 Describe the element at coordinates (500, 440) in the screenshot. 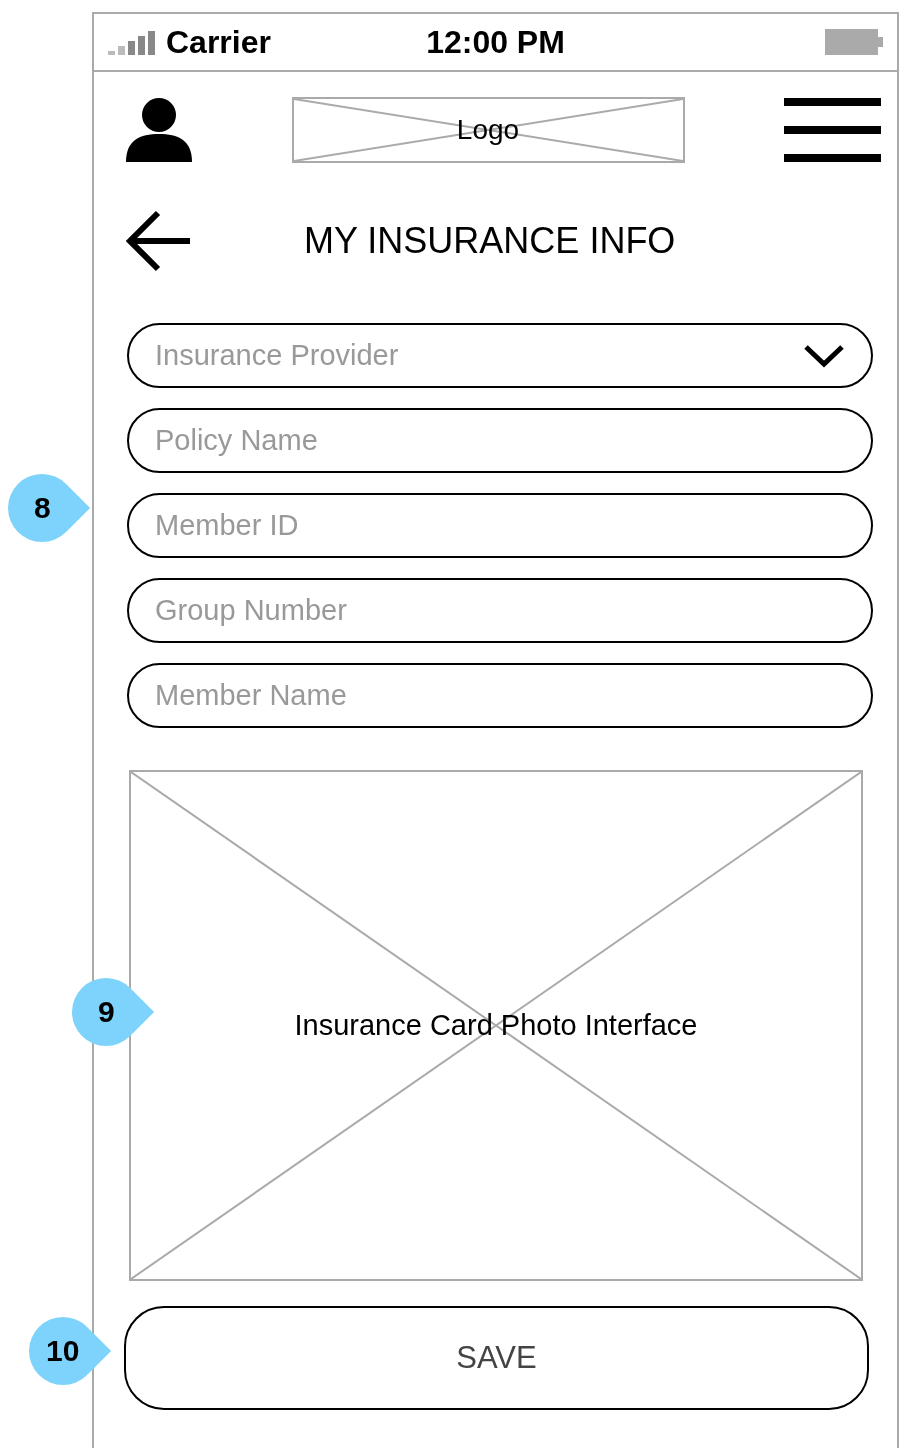

I see `input-field: Policy Name` at that location.